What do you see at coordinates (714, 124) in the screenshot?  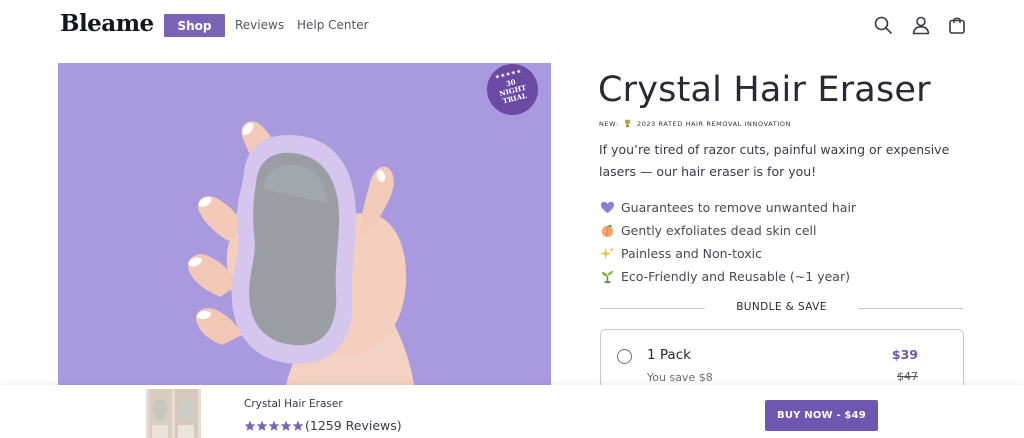 I see `tagline-text: 2023 RATED HAIR REMOVAL INNOVATION` at bounding box center [714, 124].